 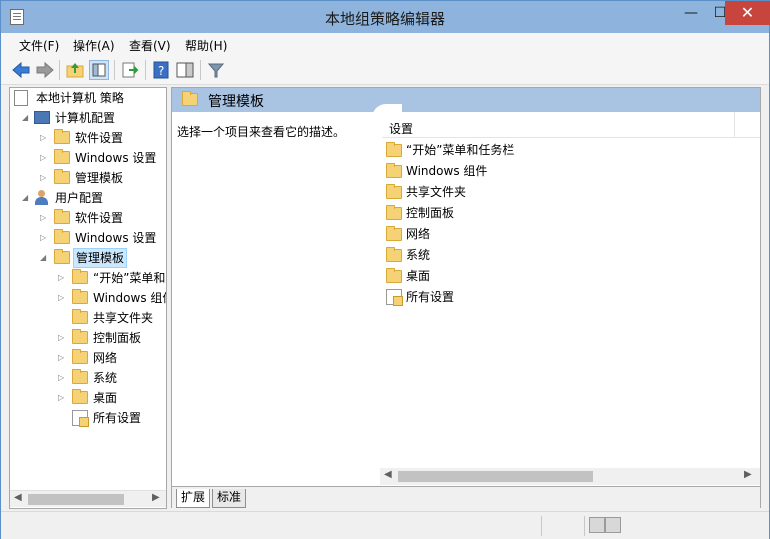 I want to click on column-divider, so click(x=734, y=125).